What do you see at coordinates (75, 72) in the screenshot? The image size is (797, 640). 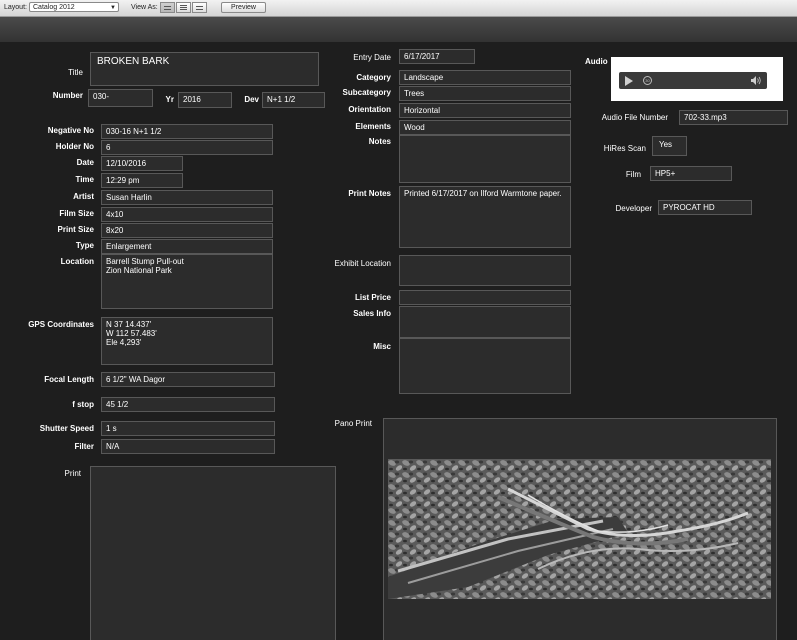 I see `title-label: Title` at bounding box center [75, 72].